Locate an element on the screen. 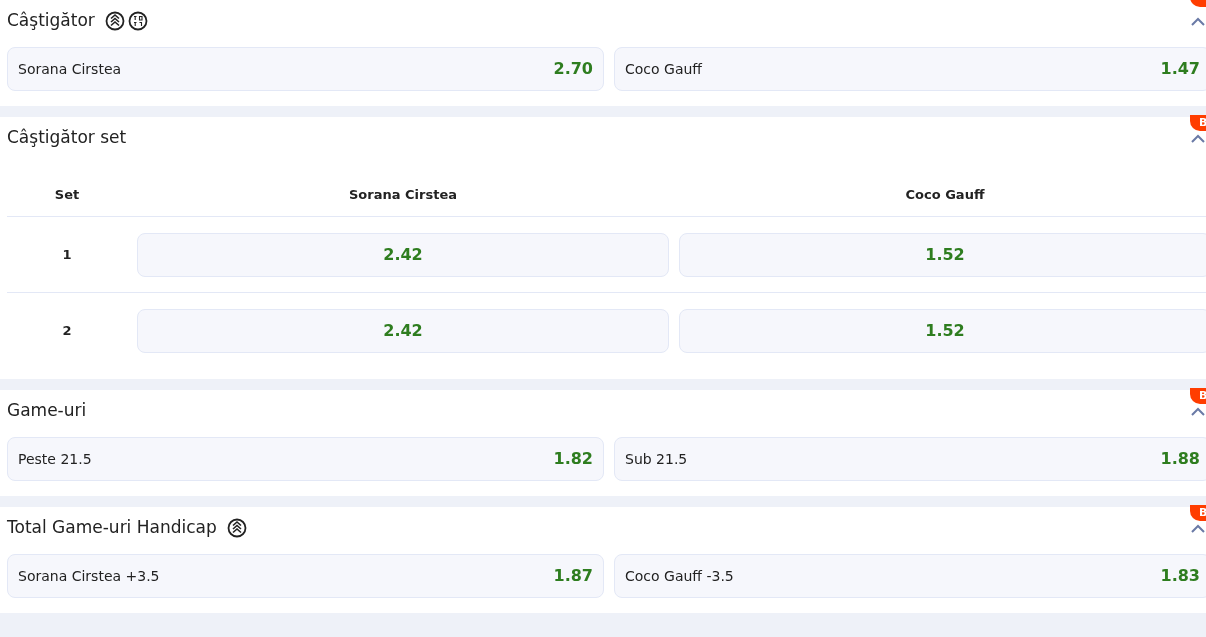 Image resolution: width=1206 pixels, height=637 pixels. odds-button: Peste 21.5 1.82 is located at coordinates (305, 459).